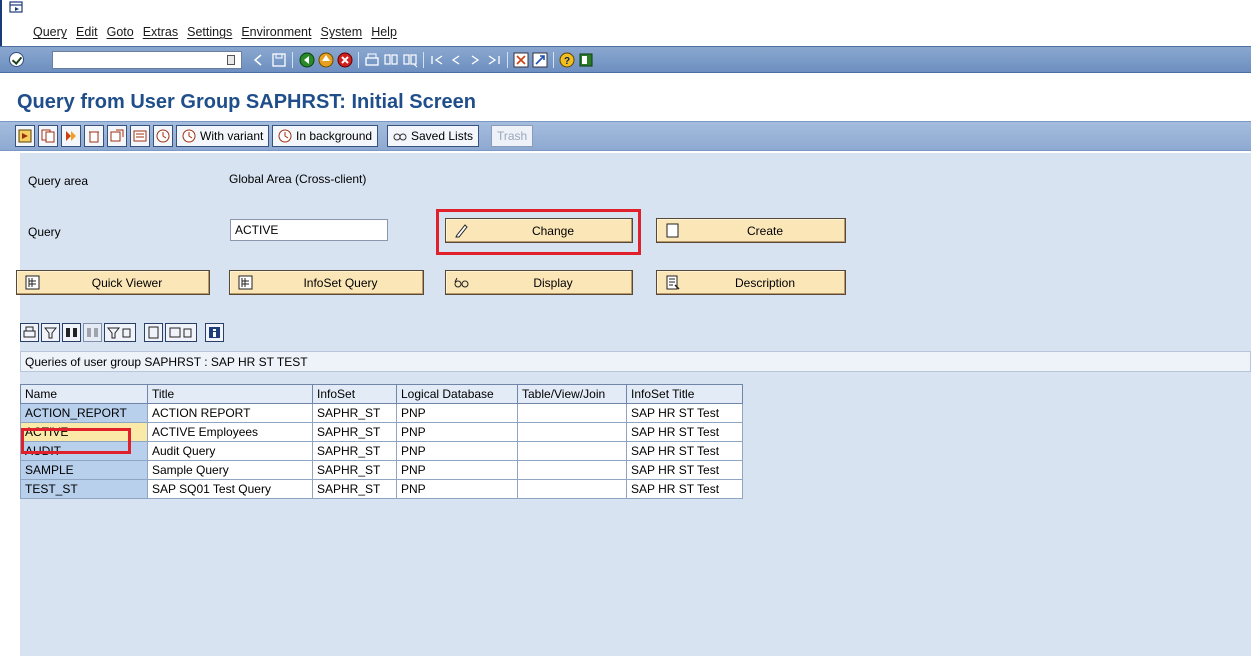 This screenshot has width=1251, height=656. Describe the element at coordinates (326, 60) in the screenshot. I see `exit-icon` at that location.